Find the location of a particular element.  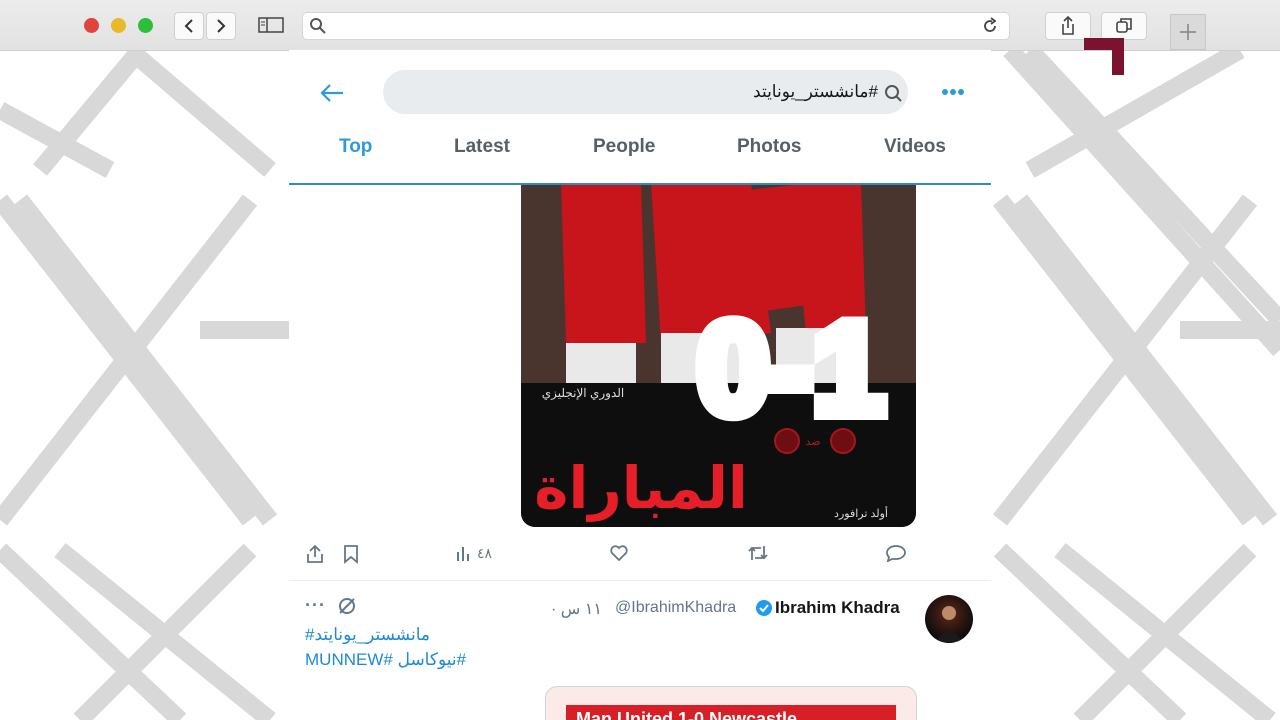

chevron-left-icon is located at coordinates (188, 26).